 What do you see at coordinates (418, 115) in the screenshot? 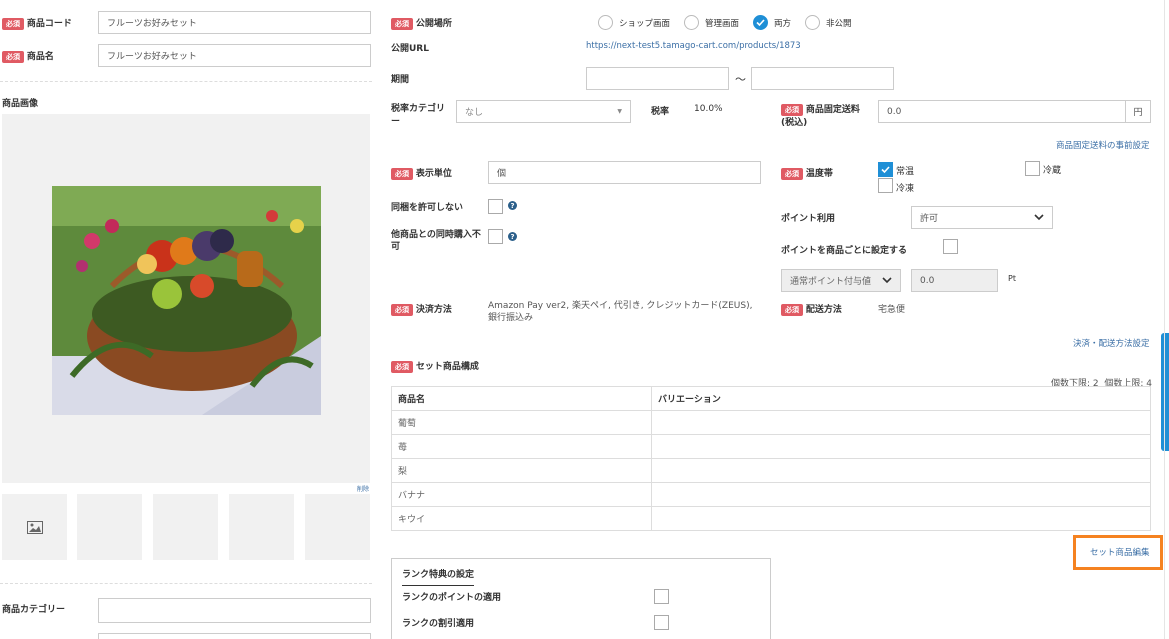
I see `tax-category-label: 税率カテゴリー` at bounding box center [418, 115].